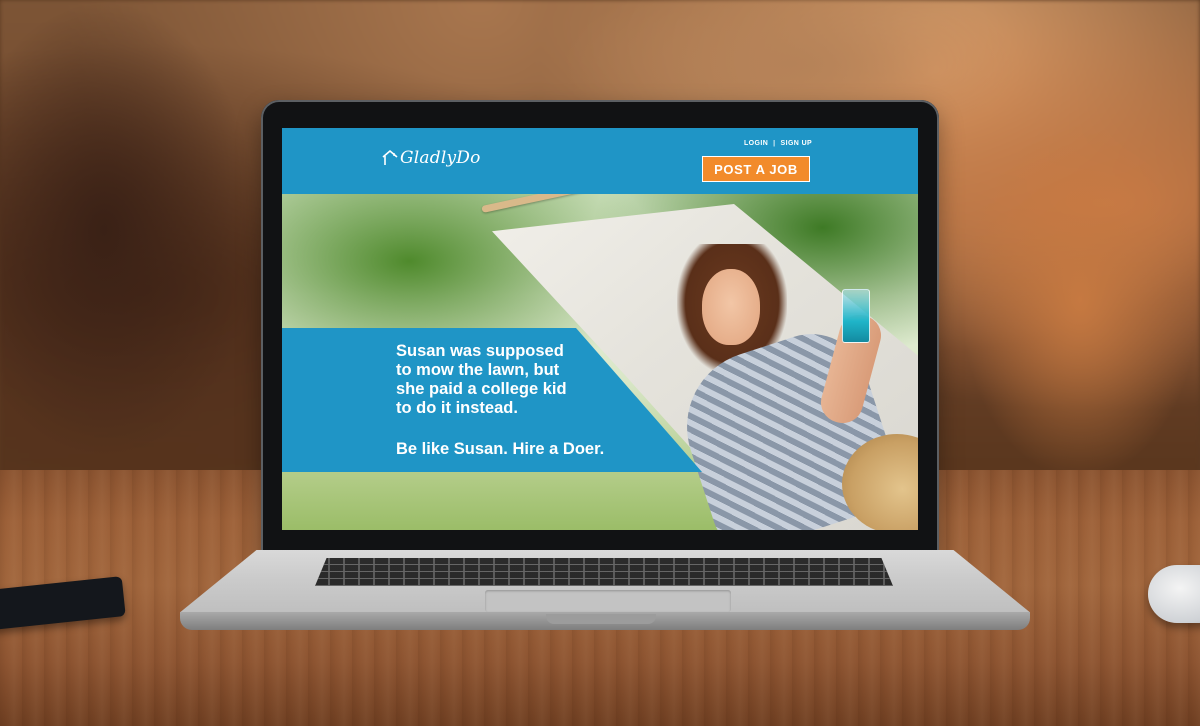 Image resolution: width=1200 pixels, height=726 pixels. I want to click on computer-mouse, so click(1174, 594).